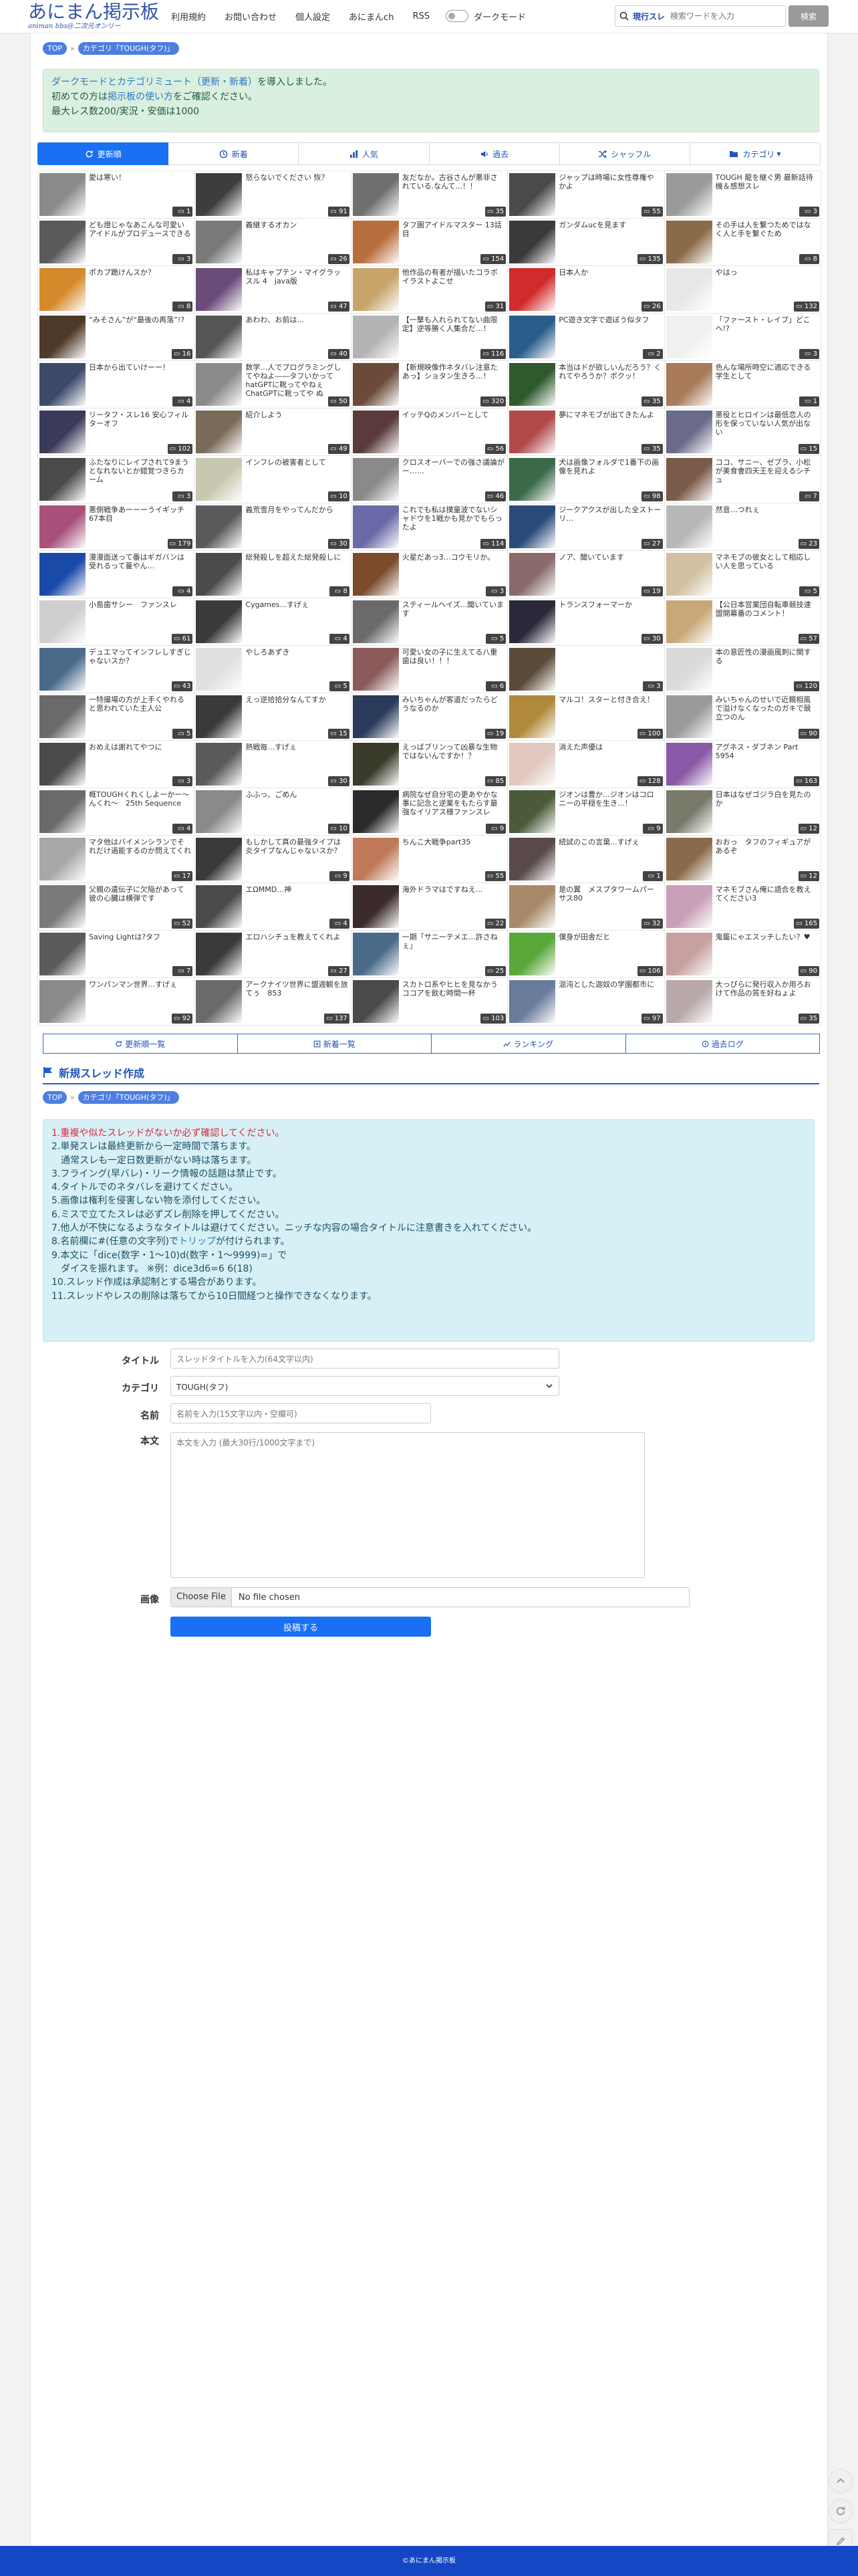 This screenshot has height=2576, width=858. Describe the element at coordinates (610, 272) in the screenshot. I see `thread-title: 日本人か` at that location.